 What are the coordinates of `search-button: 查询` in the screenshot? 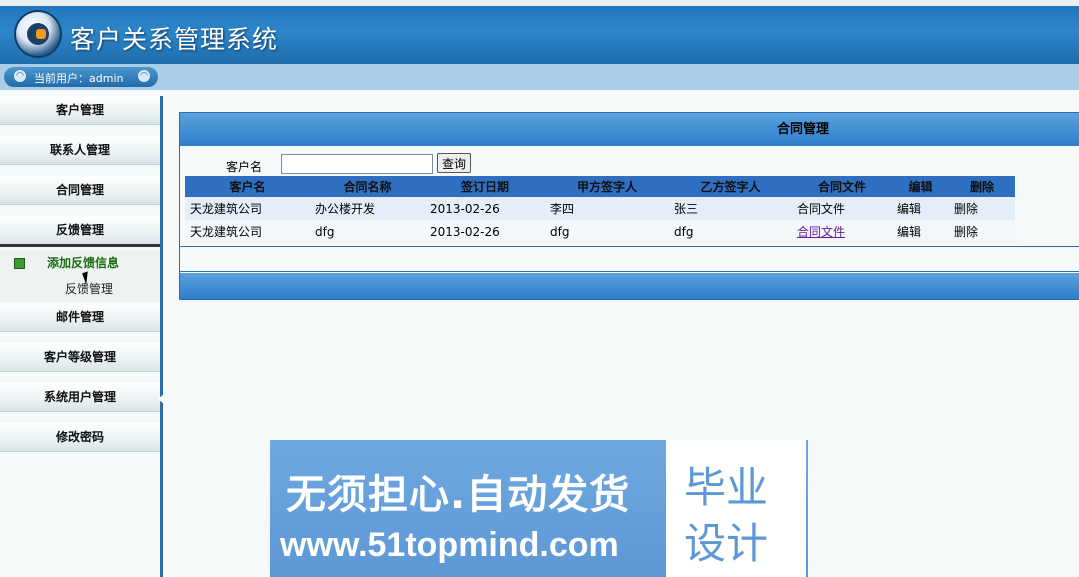 It's located at (454, 163).